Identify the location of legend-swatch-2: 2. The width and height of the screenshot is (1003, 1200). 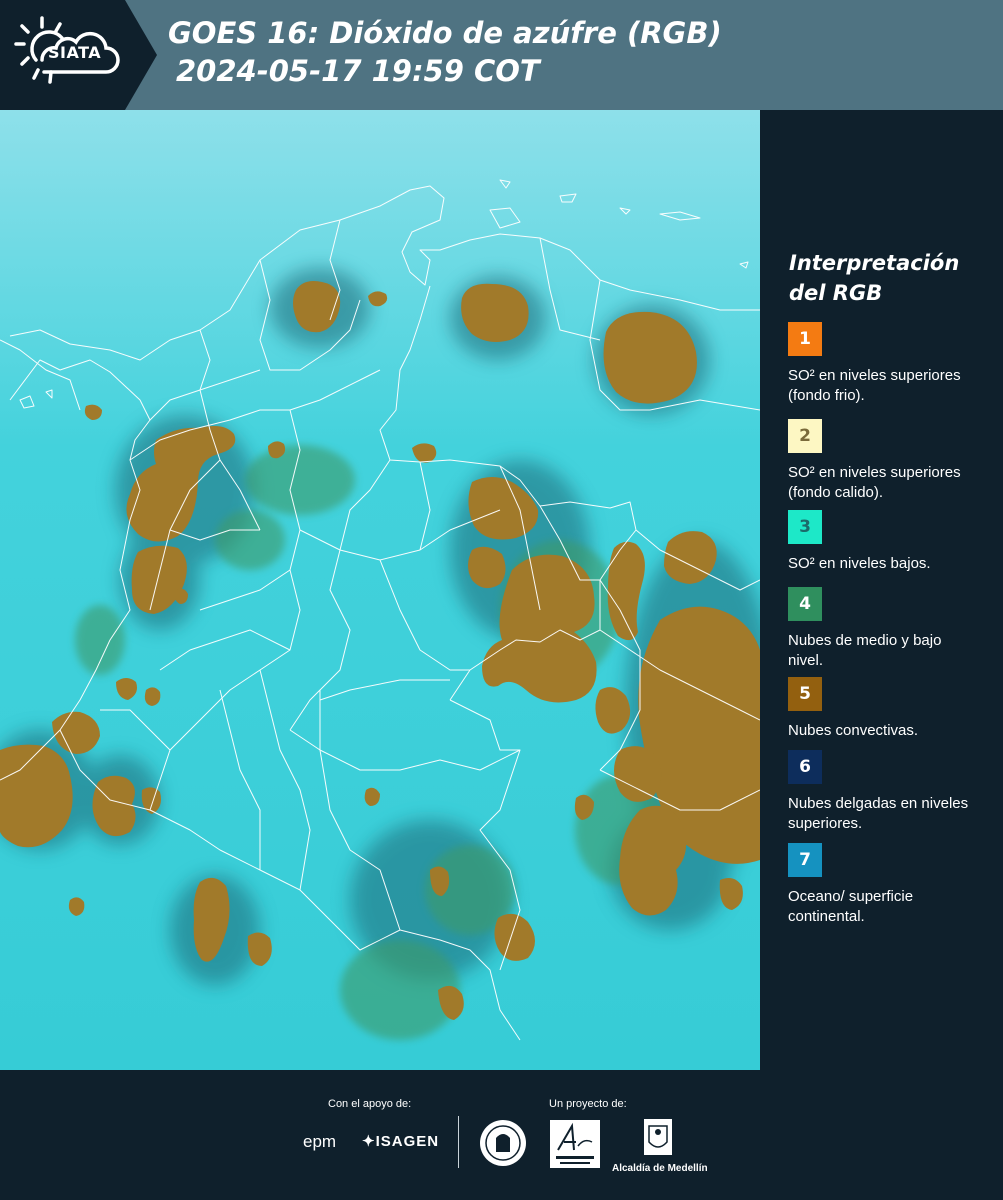
(805, 436).